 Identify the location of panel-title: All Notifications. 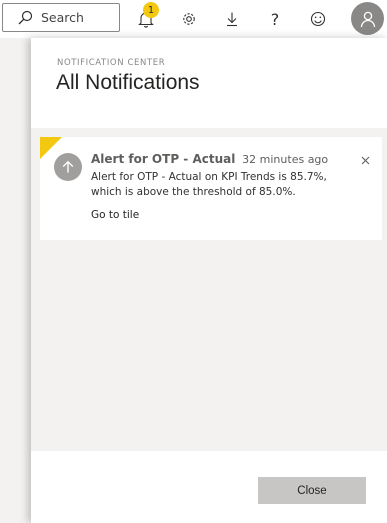
(128, 82).